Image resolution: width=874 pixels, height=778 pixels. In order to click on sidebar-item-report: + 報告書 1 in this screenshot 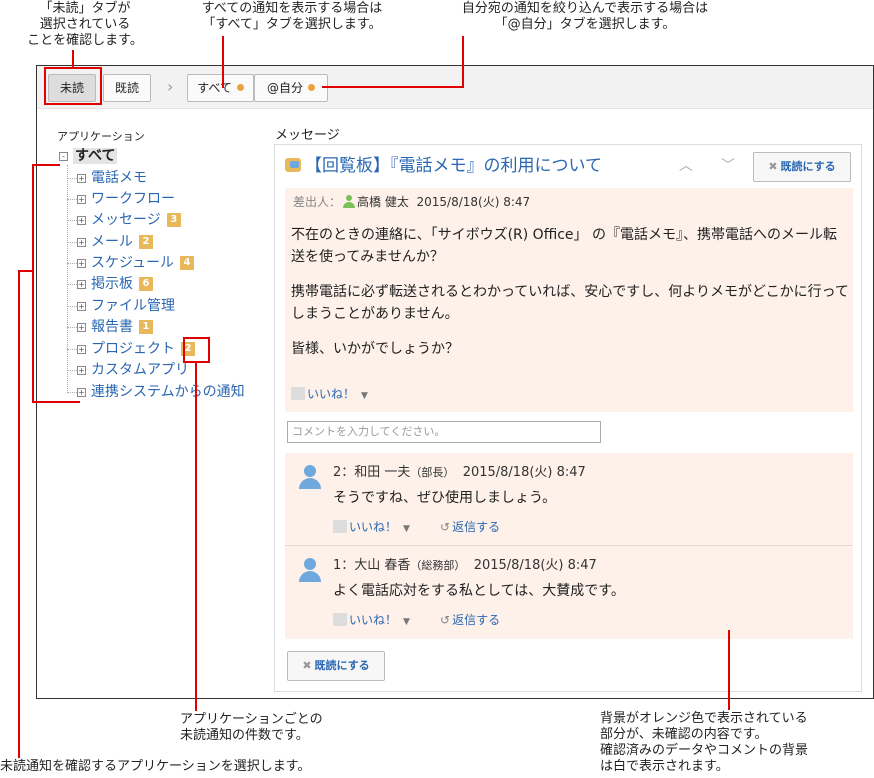, I will do `click(115, 327)`.